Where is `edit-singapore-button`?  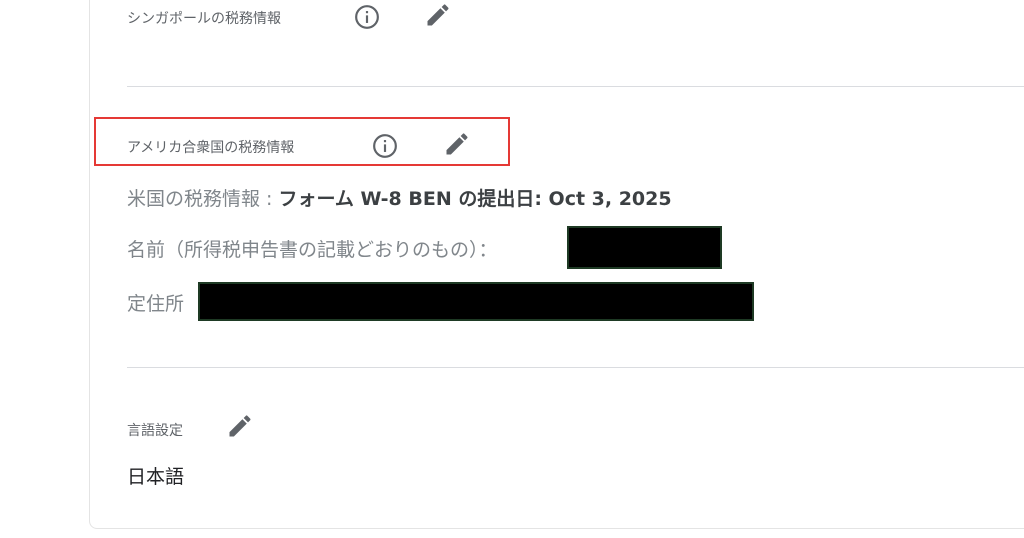
edit-singapore-button is located at coordinates (438, 15).